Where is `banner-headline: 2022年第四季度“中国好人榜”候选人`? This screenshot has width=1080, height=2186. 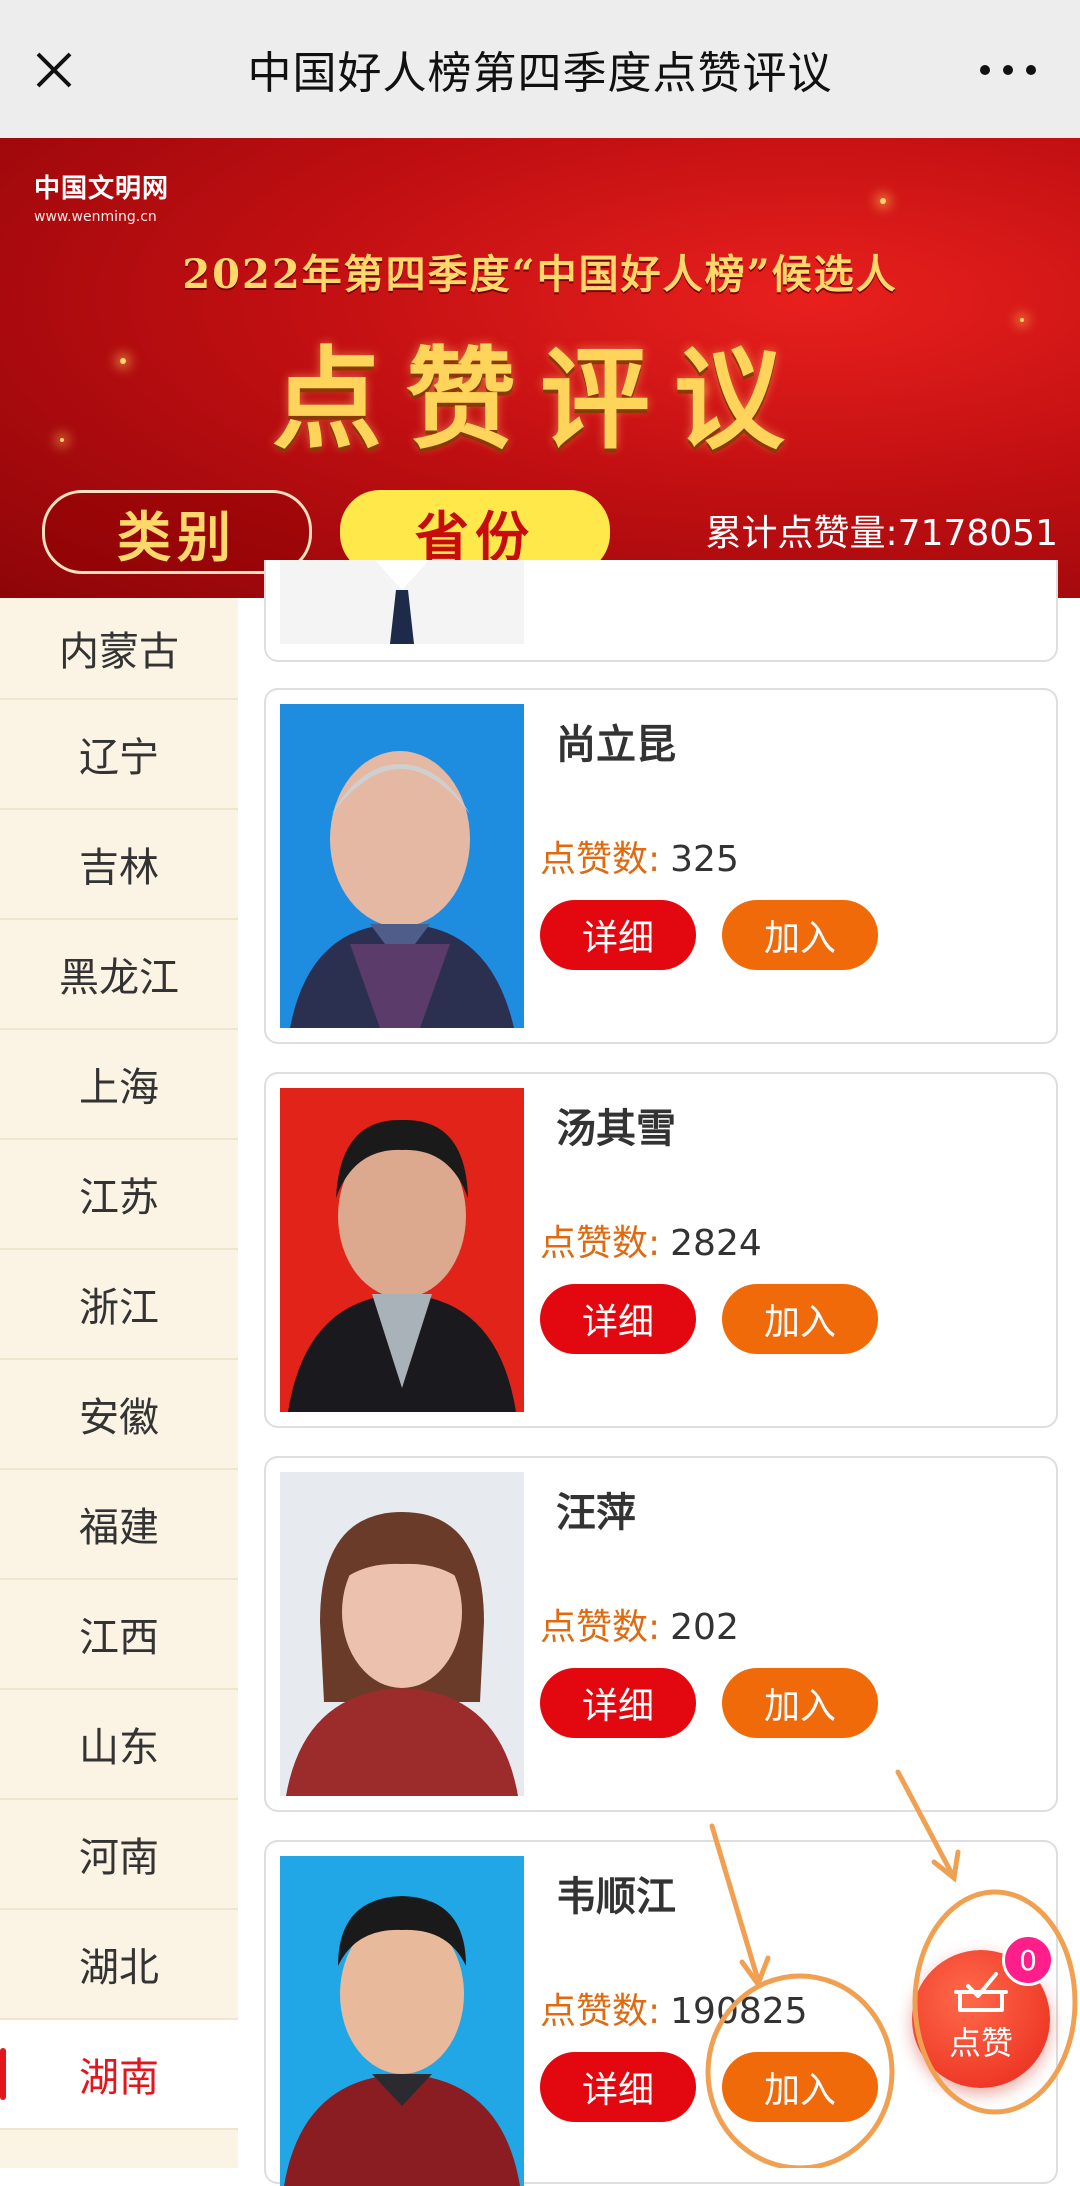 banner-headline: 2022年第四季度“中国好人榜”候选人 is located at coordinates (540, 274).